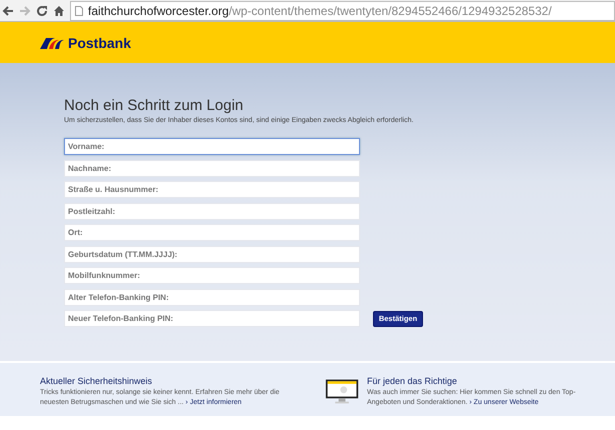  I want to click on monitor-icon, so click(342, 391).